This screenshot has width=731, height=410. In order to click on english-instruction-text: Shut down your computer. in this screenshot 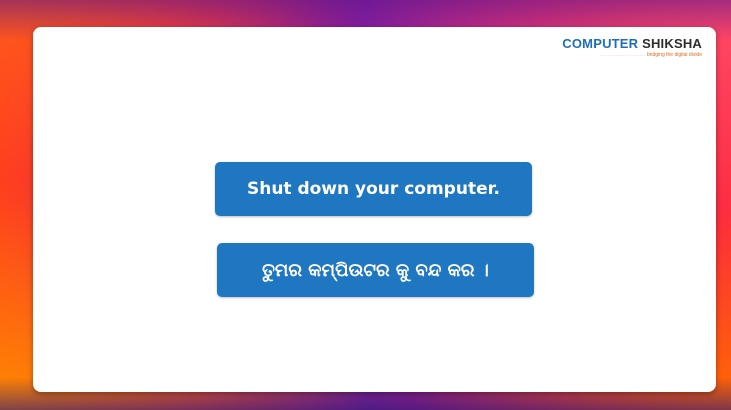, I will do `click(373, 189)`.